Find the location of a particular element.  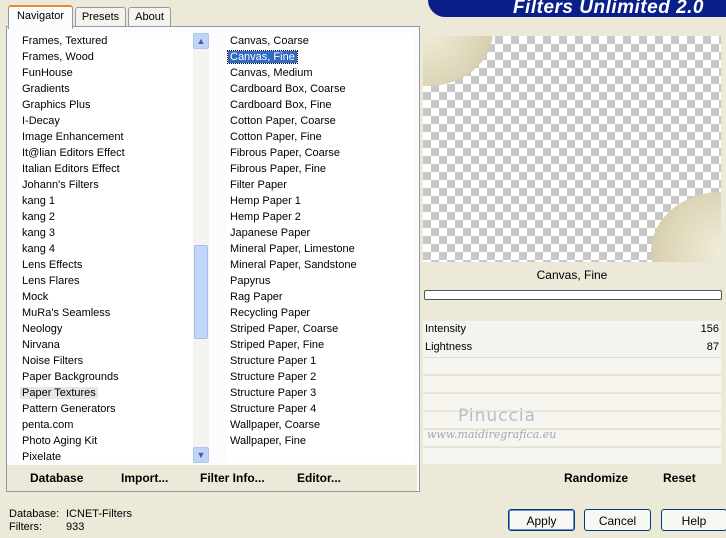

list-item: Cardboard Box, Fine is located at coordinates (320, 105).